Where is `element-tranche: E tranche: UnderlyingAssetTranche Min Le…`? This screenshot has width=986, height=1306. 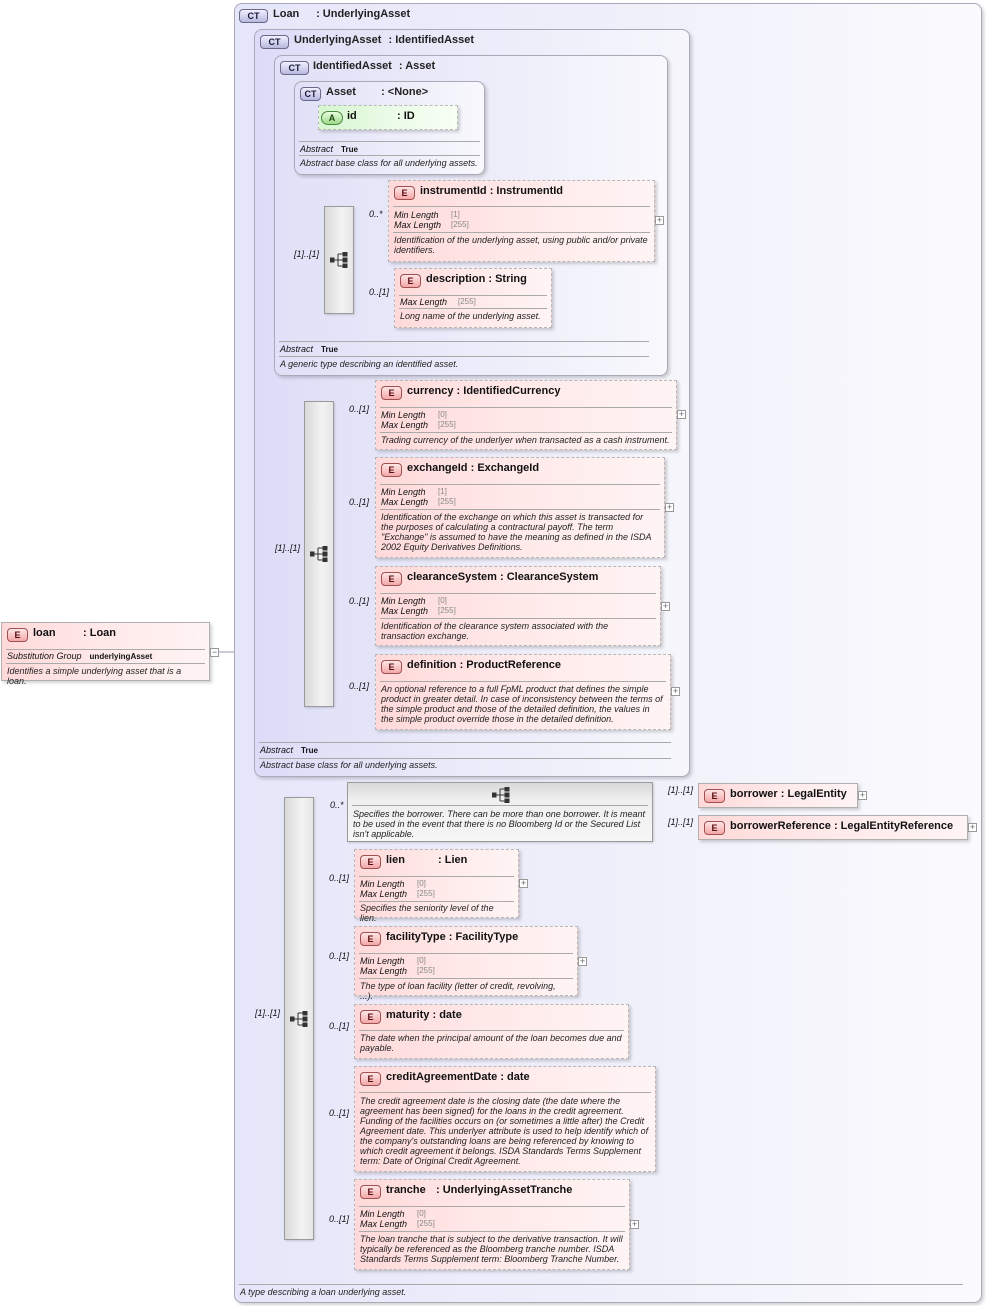 element-tranche: E tranche: UnderlyingAssetTranche Min Le… is located at coordinates (492, 1224).